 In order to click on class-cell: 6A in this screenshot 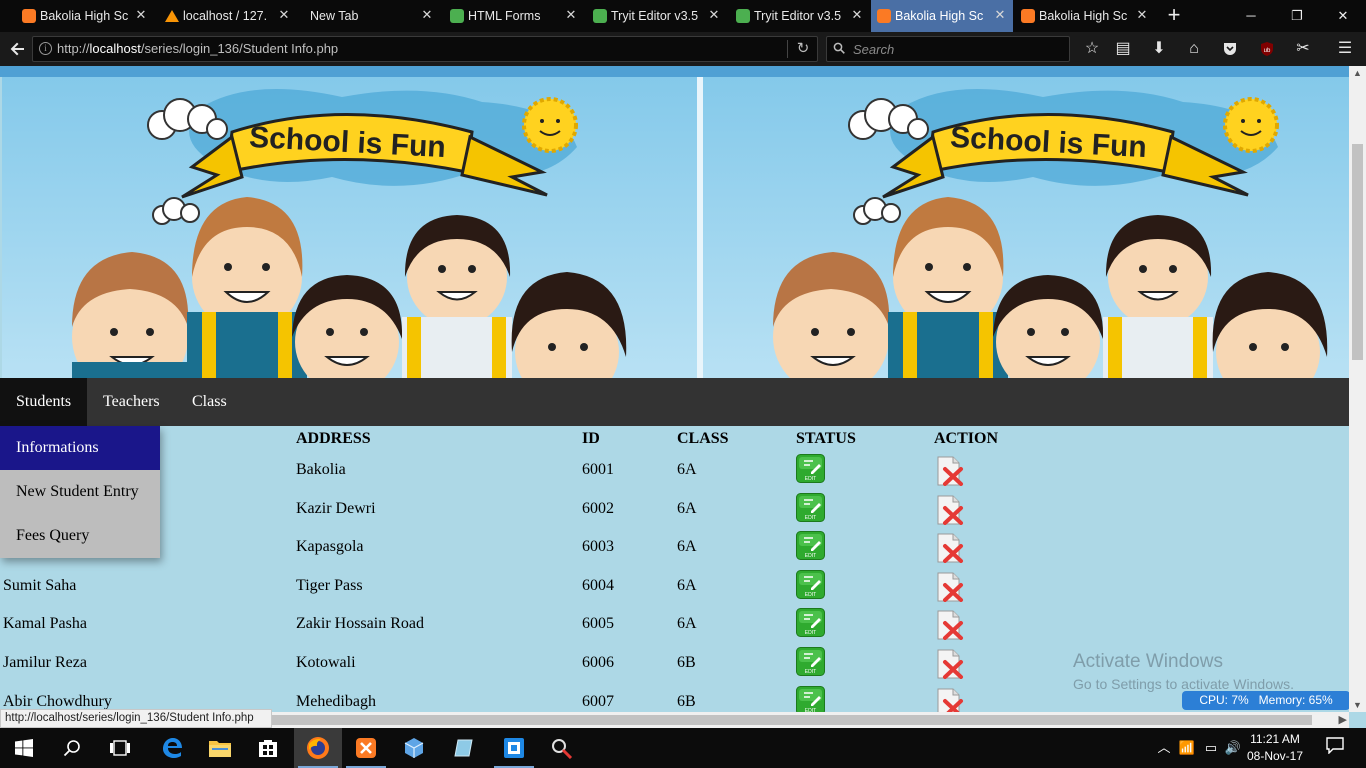, I will do `click(687, 585)`.